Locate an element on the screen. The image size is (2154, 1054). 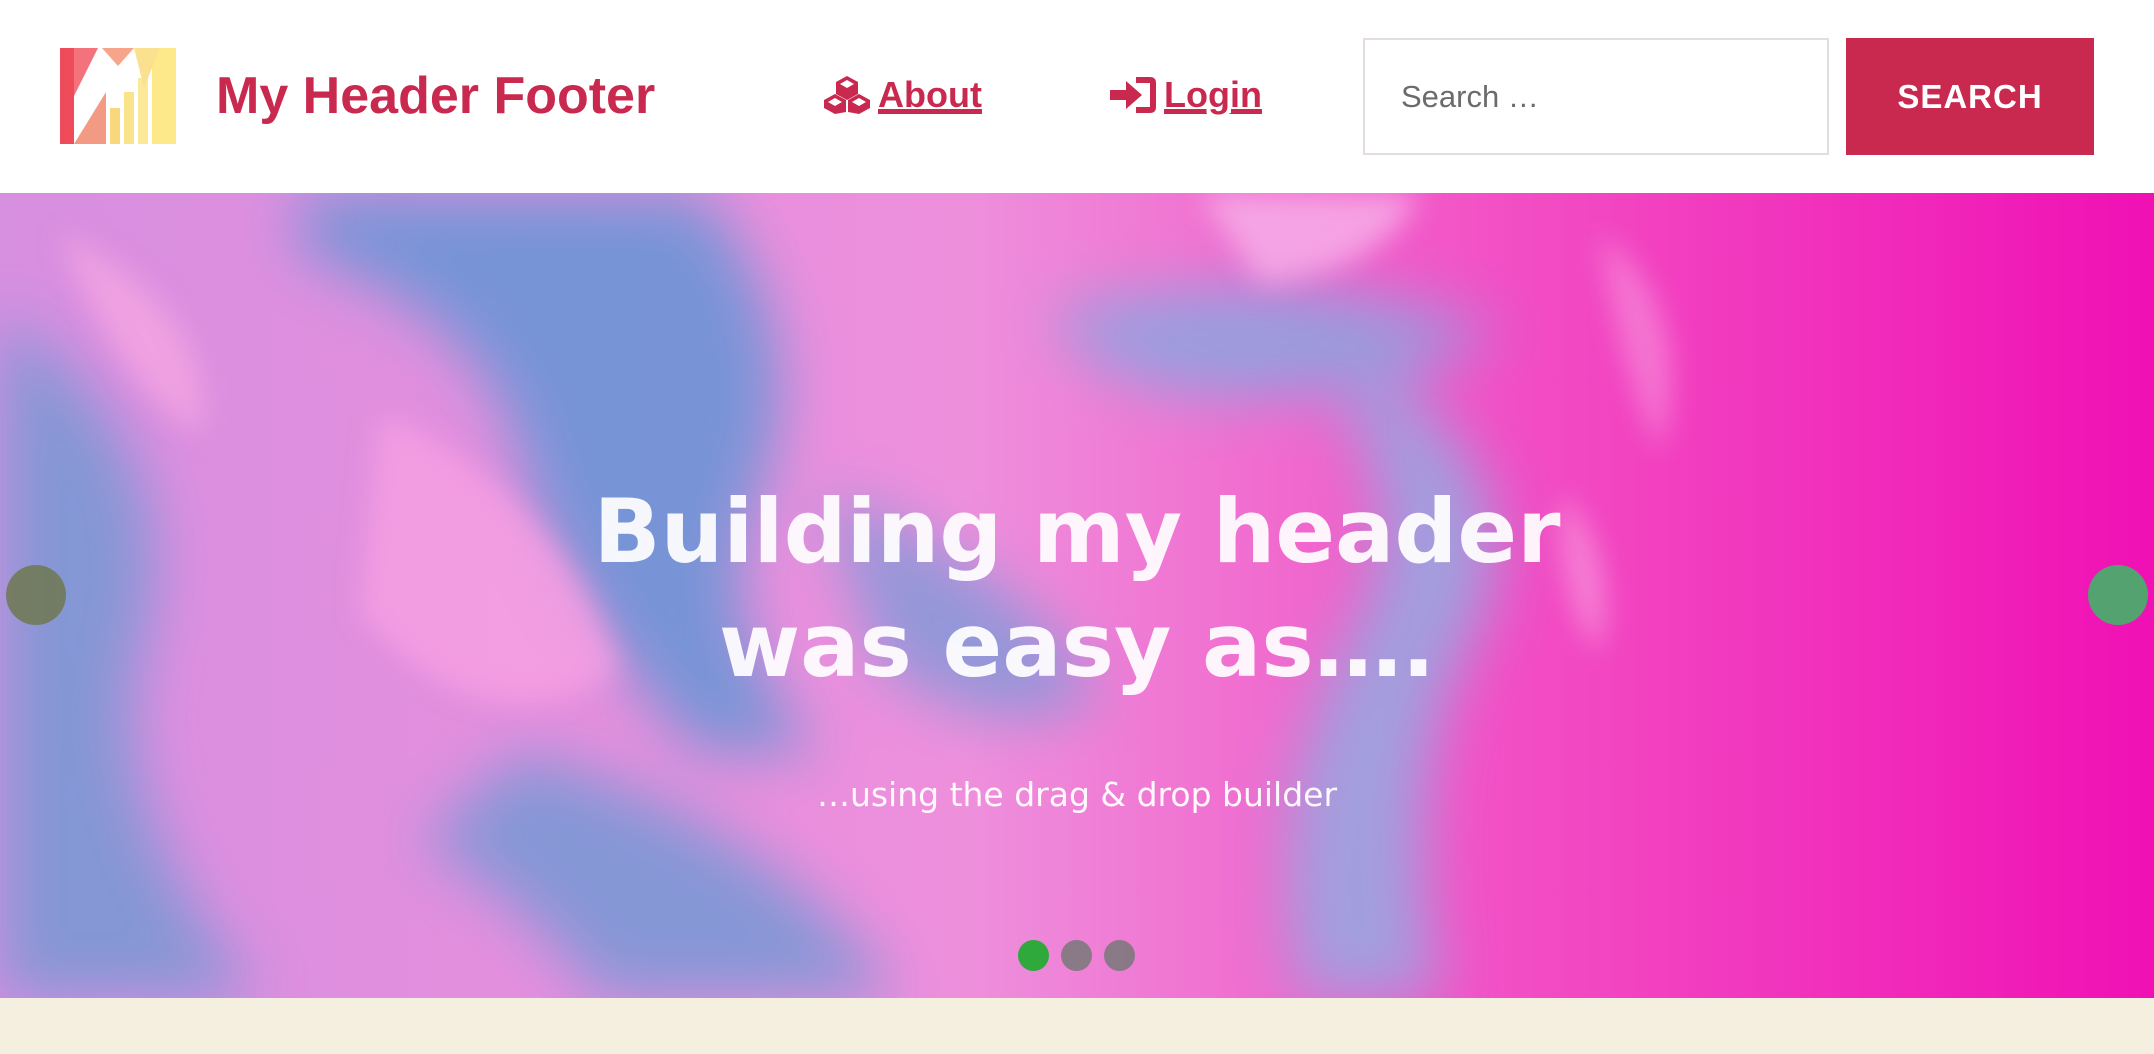
site-logo-icon is located at coordinates (118, 96).